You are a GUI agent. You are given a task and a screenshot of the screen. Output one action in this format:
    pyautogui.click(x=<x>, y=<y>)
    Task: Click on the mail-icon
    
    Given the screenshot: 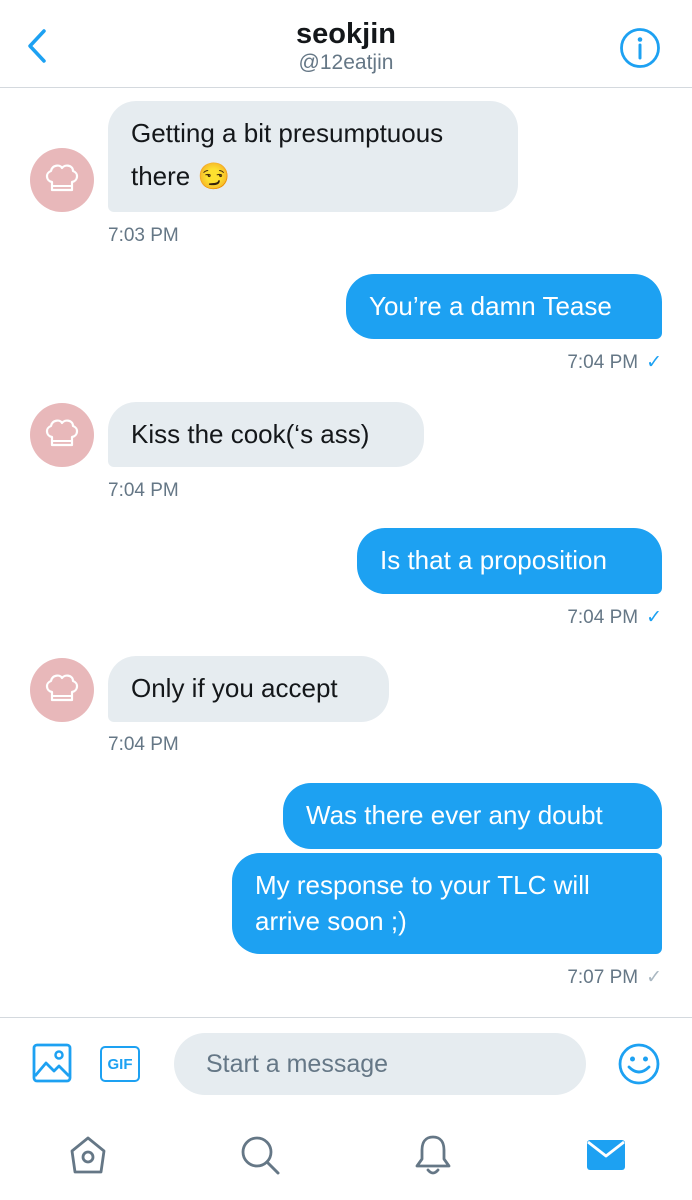 What is the action you would take?
    pyautogui.click(x=606, y=1155)
    